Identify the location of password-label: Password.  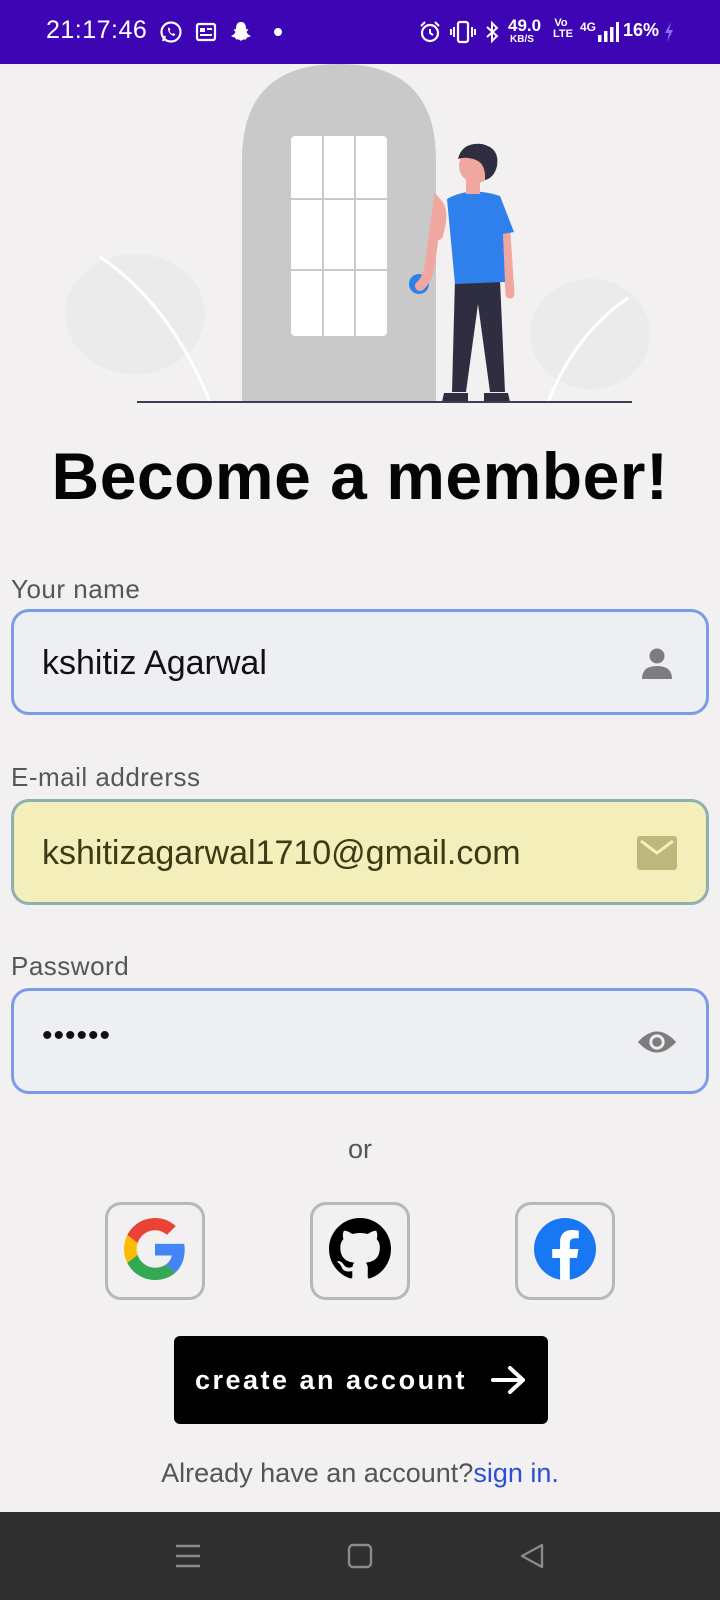
(70, 966).